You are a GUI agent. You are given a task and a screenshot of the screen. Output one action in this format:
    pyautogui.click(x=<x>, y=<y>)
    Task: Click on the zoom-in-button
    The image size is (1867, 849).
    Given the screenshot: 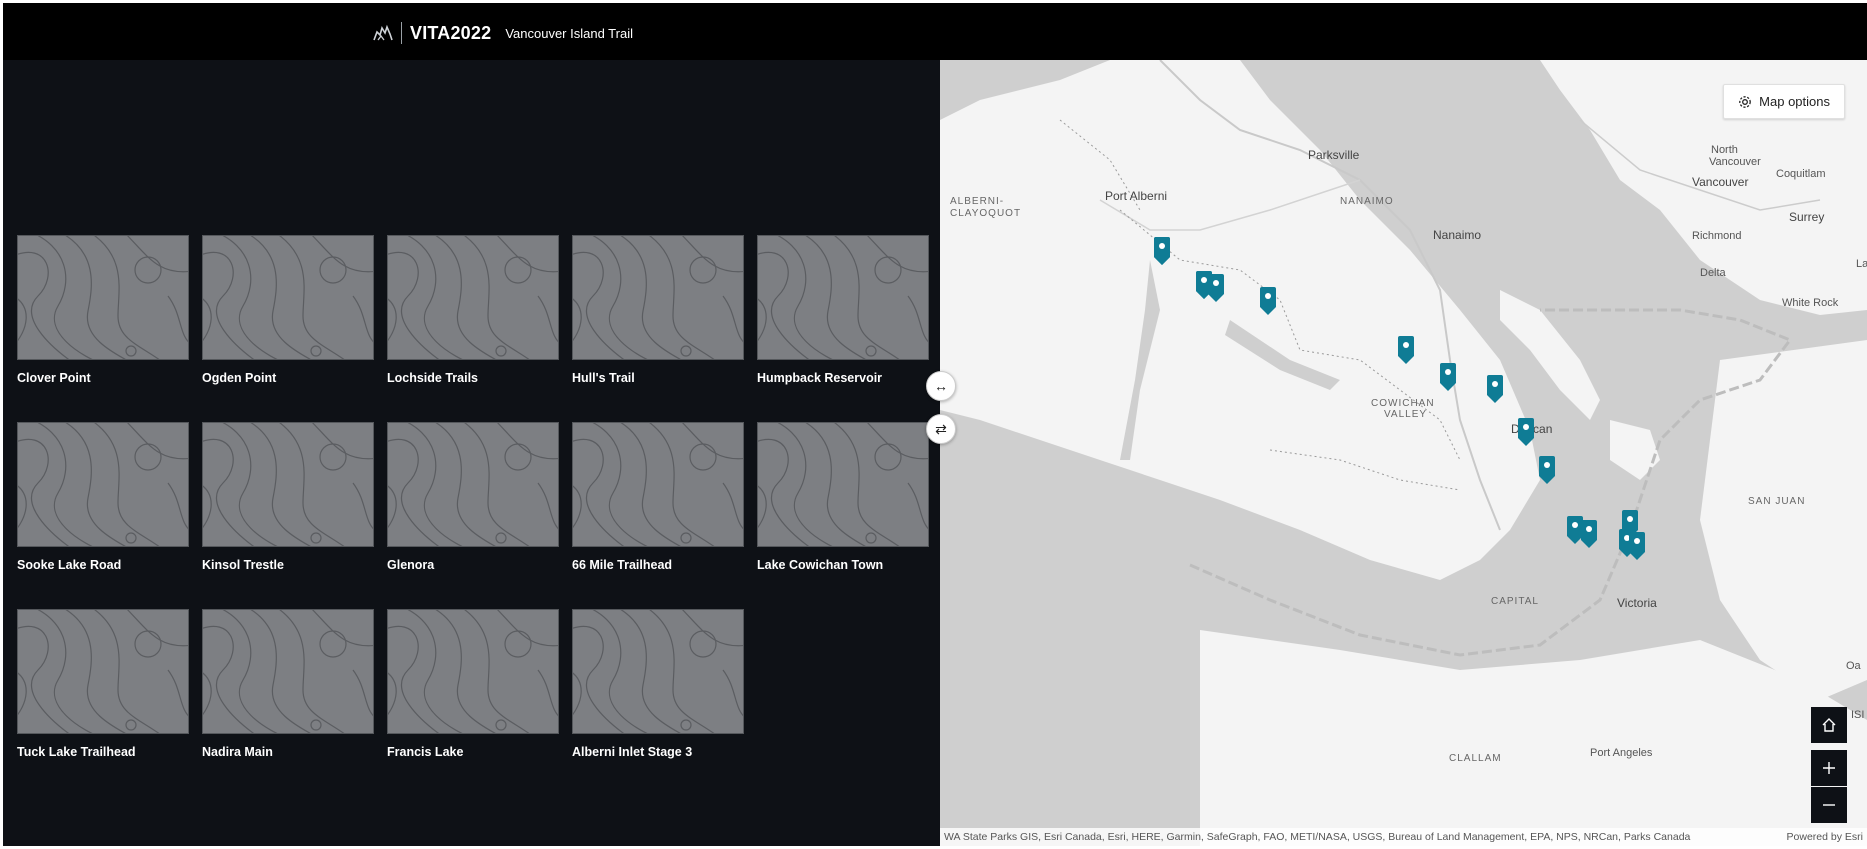 What is the action you would take?
    pyautogui.click(x=1829, y=768)
    